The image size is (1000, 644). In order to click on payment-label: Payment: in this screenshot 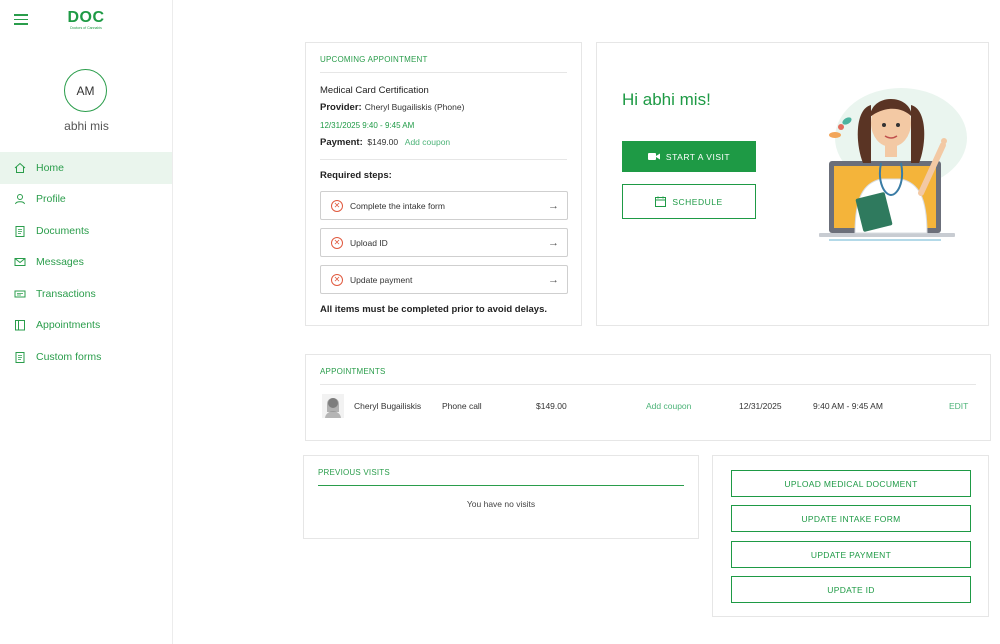, I will do `click(341, 142)`.